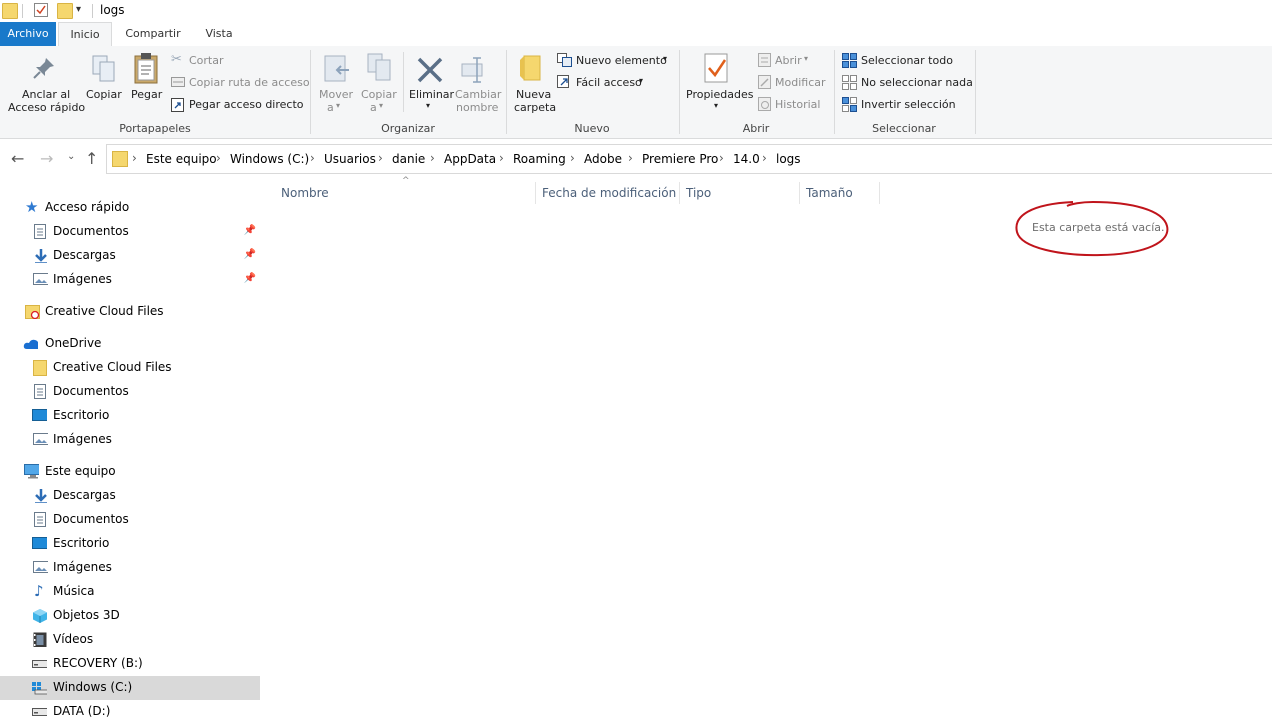 The image size is (1272, 724). What do you see at coordinates (130, 256) in the screenshot?
I see `sidebar-item-descargas: Descargas 📌` at bounding box center [130, 256].